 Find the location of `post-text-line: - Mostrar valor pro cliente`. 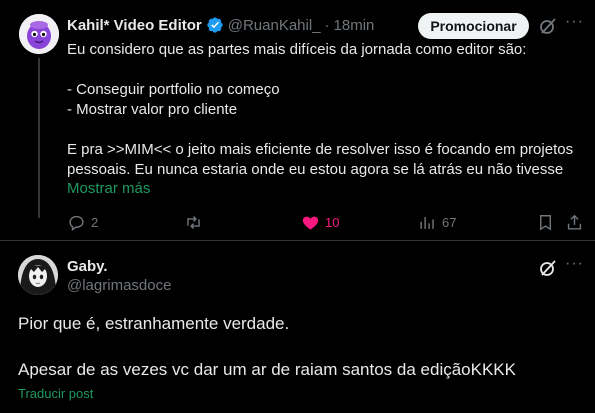

post-text-line: - Mostrar valor pro cliente is located at coordinates (152, 109).